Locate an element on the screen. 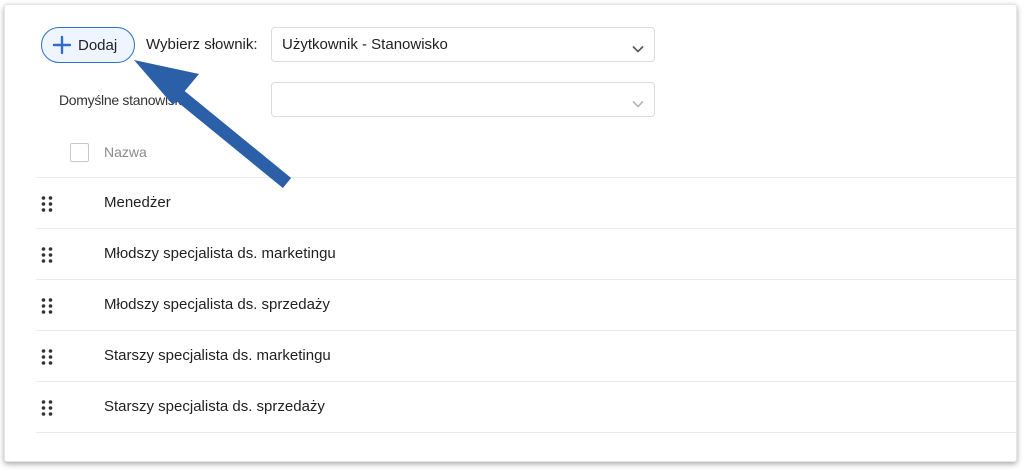 Image resolution: width=1024 pixels, height=471 pixels. column-header-name: Nazwa is located at coordinates (125, 152).